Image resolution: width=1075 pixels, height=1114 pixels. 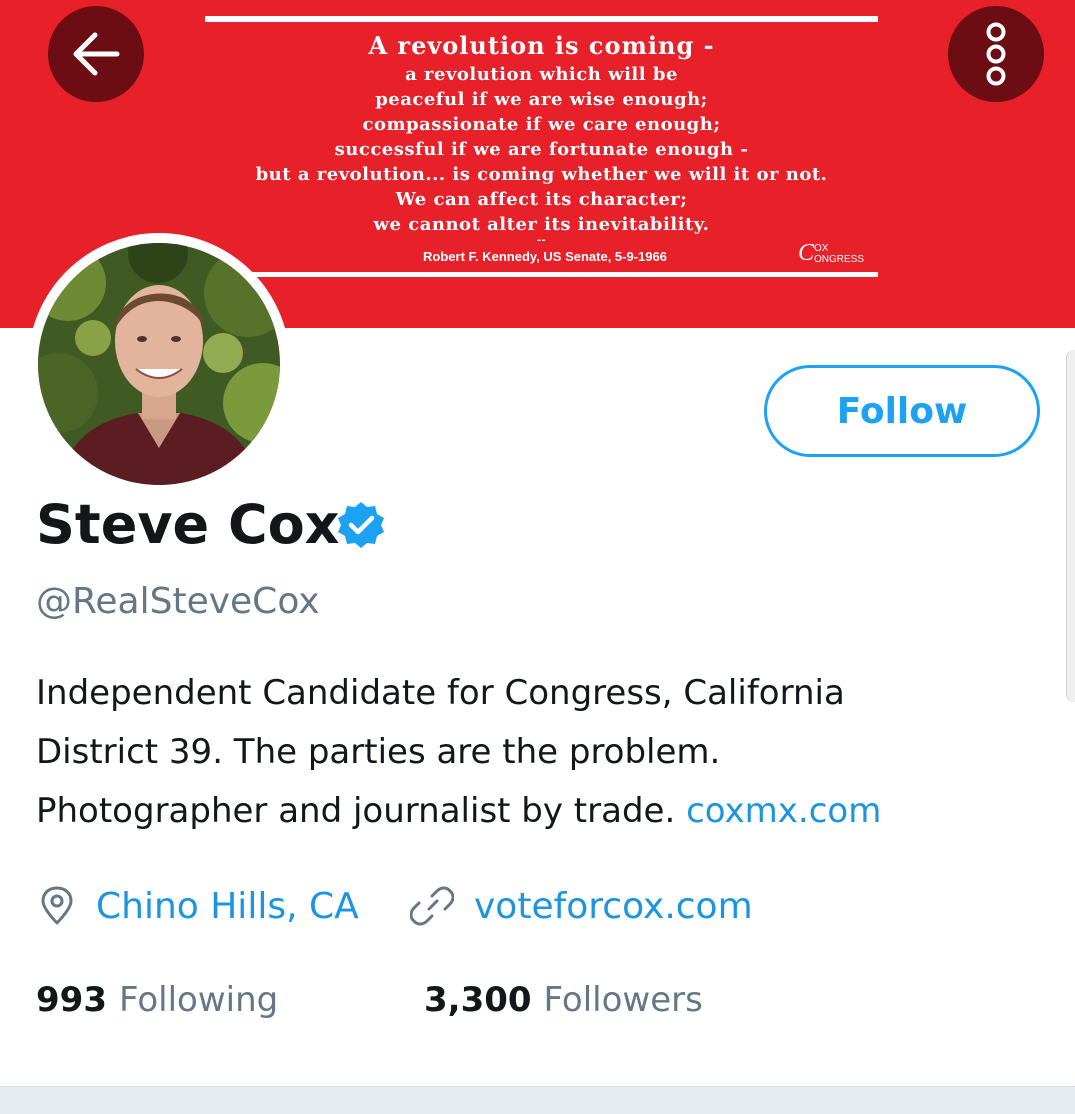 I want to click on followers-count: 3,300, so click(x=478, y=1000).